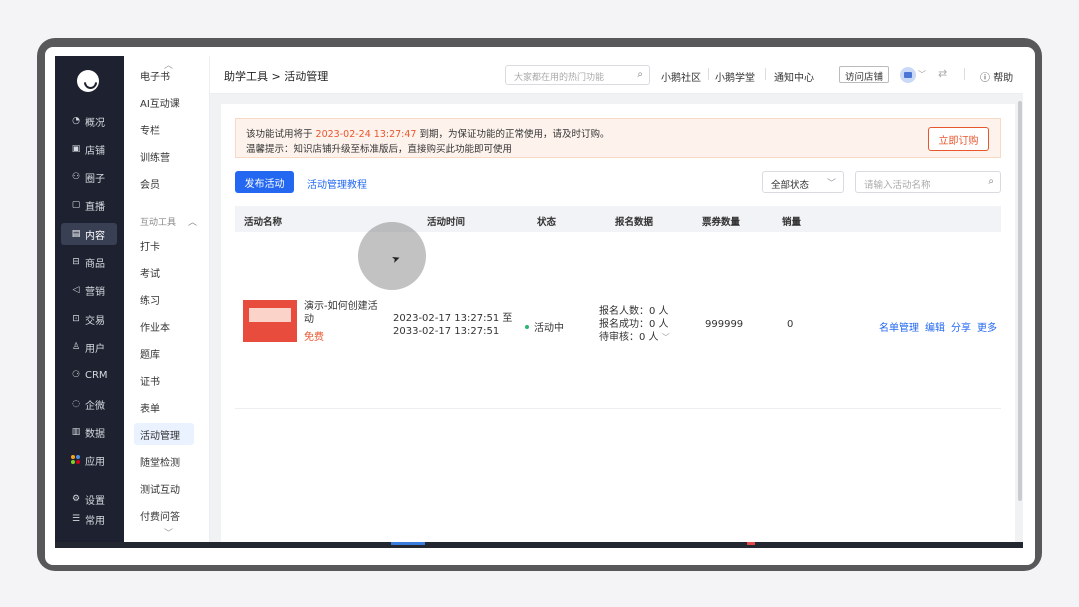 The width and height of the screenshot is (1079, 607). What do you see at coordinates (1020, 301) in the screenshot?
I see `page-scrollbar` at bounding box center [1020, 301].